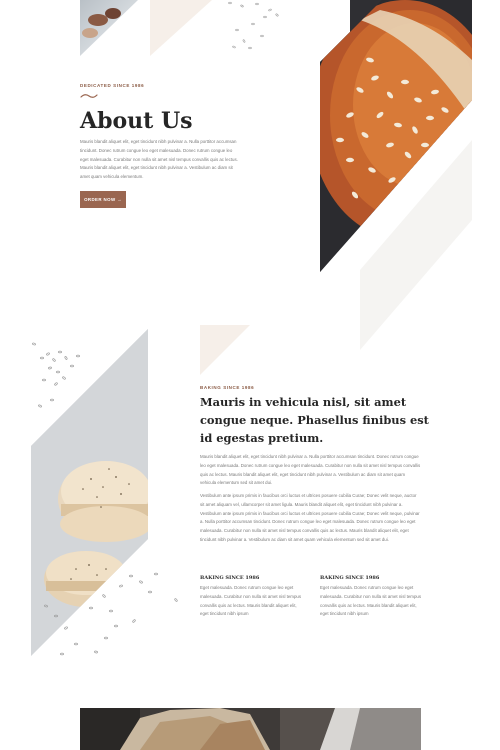  Describe the element at coordinates (109, 28) in the screenshot. I see `macarons-photo-top` at that location.